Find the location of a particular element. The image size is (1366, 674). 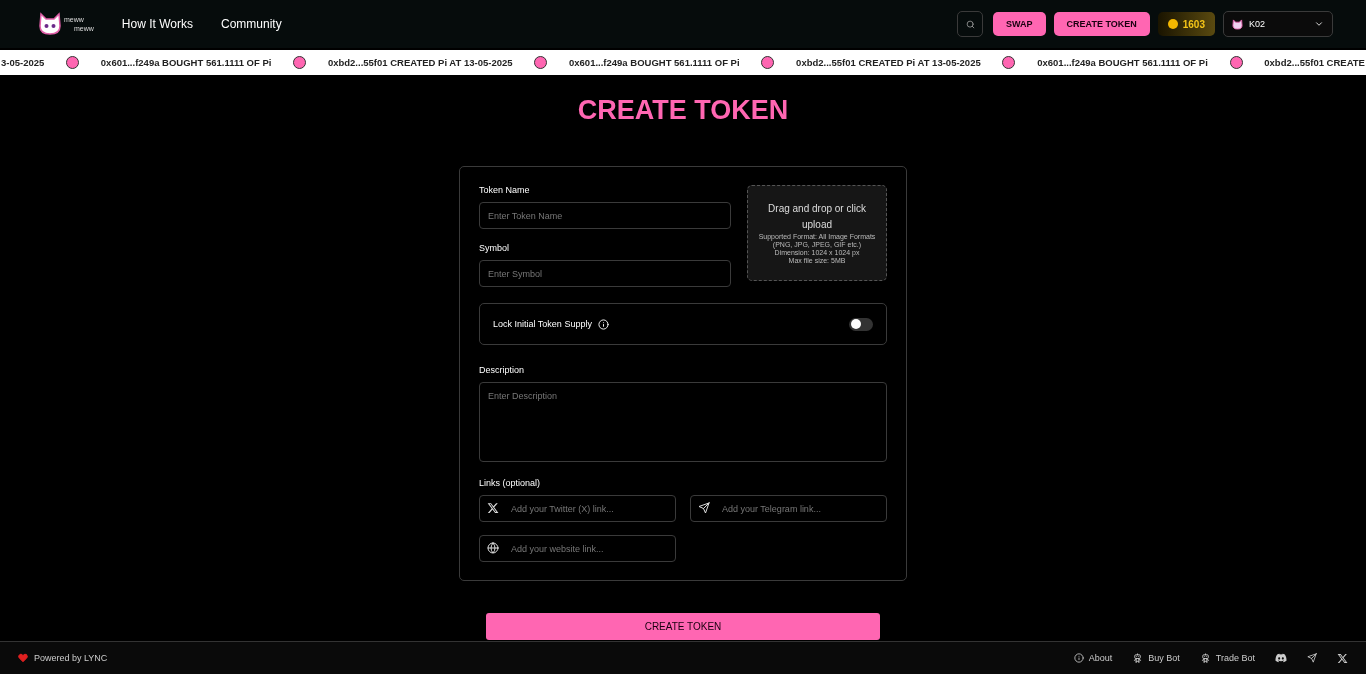

cat-avatar-icon is located at coordinates (1237, 24).